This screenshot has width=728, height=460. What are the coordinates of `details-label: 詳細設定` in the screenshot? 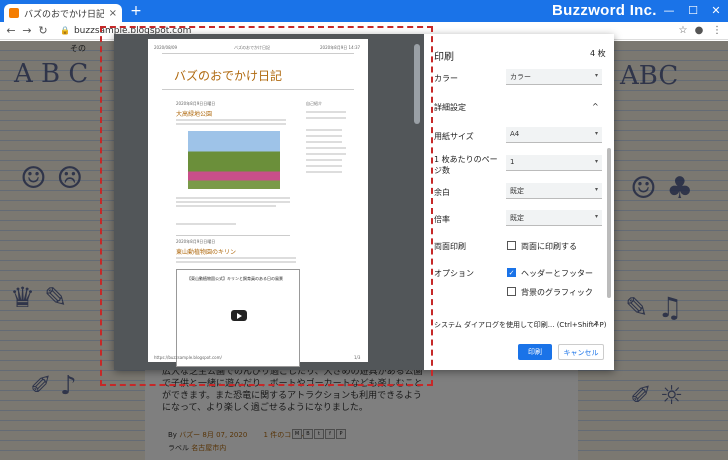 It's located at (450, 107).